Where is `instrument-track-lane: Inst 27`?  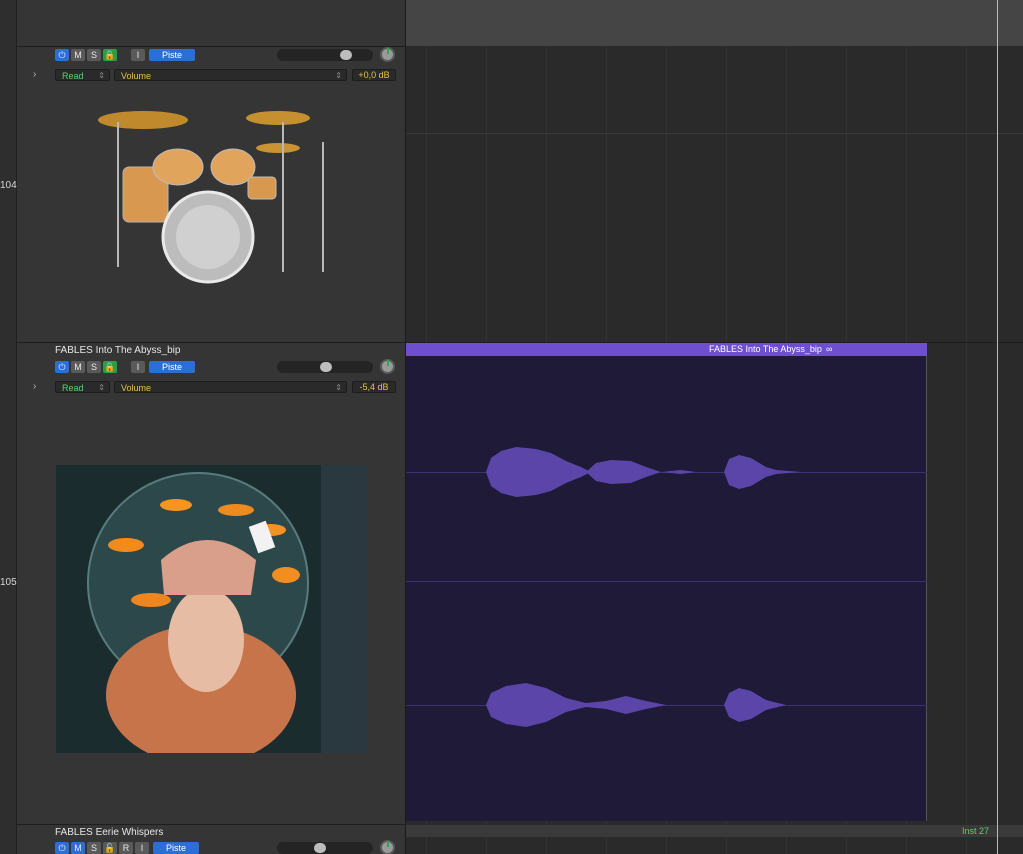 instrument-track-lane: Inst 27 is located at coordinates (714, 831).